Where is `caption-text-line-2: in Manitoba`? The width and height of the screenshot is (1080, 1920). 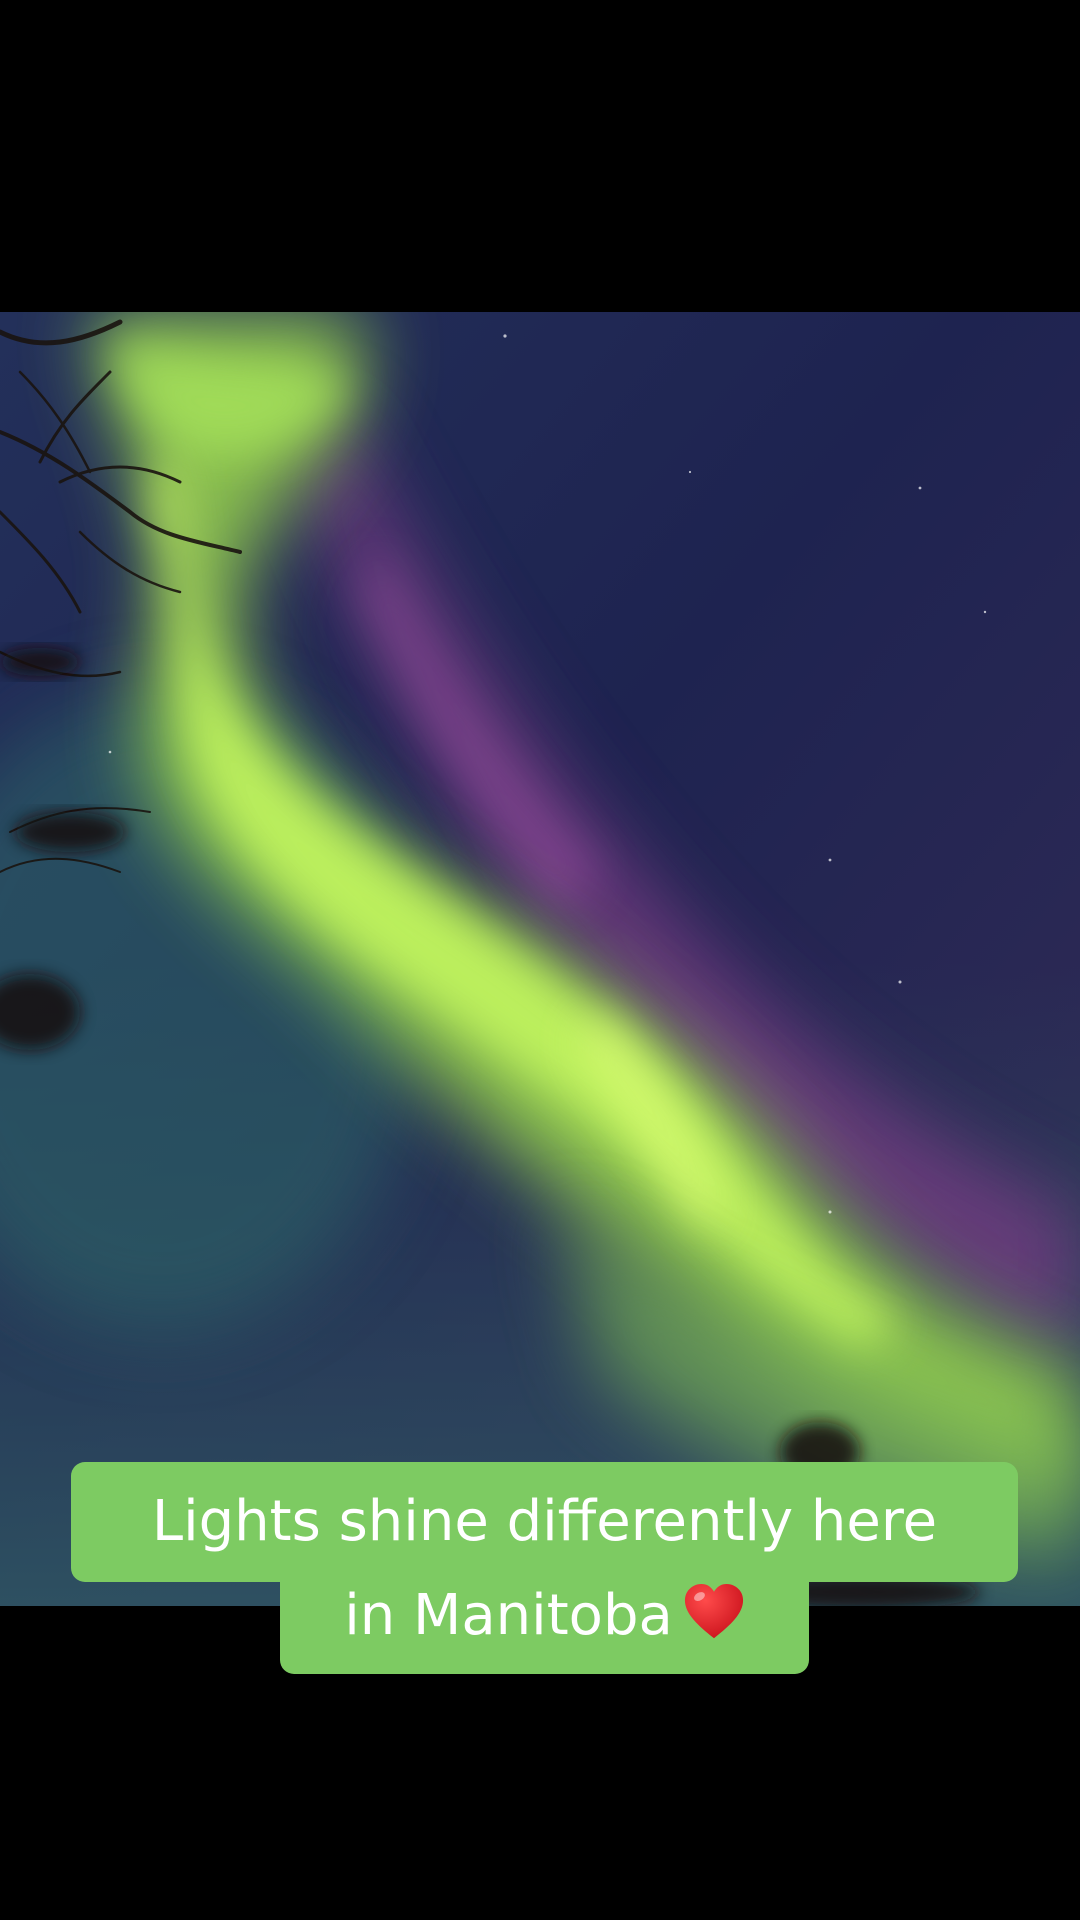 caption-text-line-2: in Manitoba is located at coordinates (508, 1615).